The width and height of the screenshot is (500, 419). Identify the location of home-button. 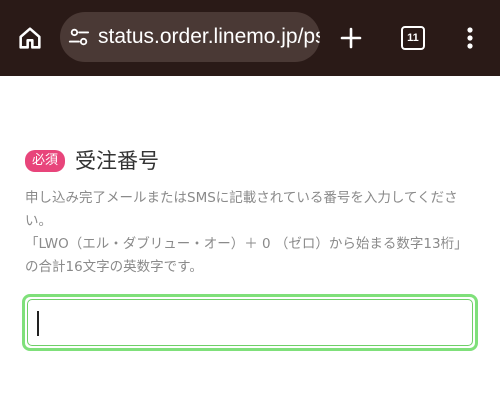
(30, 38).